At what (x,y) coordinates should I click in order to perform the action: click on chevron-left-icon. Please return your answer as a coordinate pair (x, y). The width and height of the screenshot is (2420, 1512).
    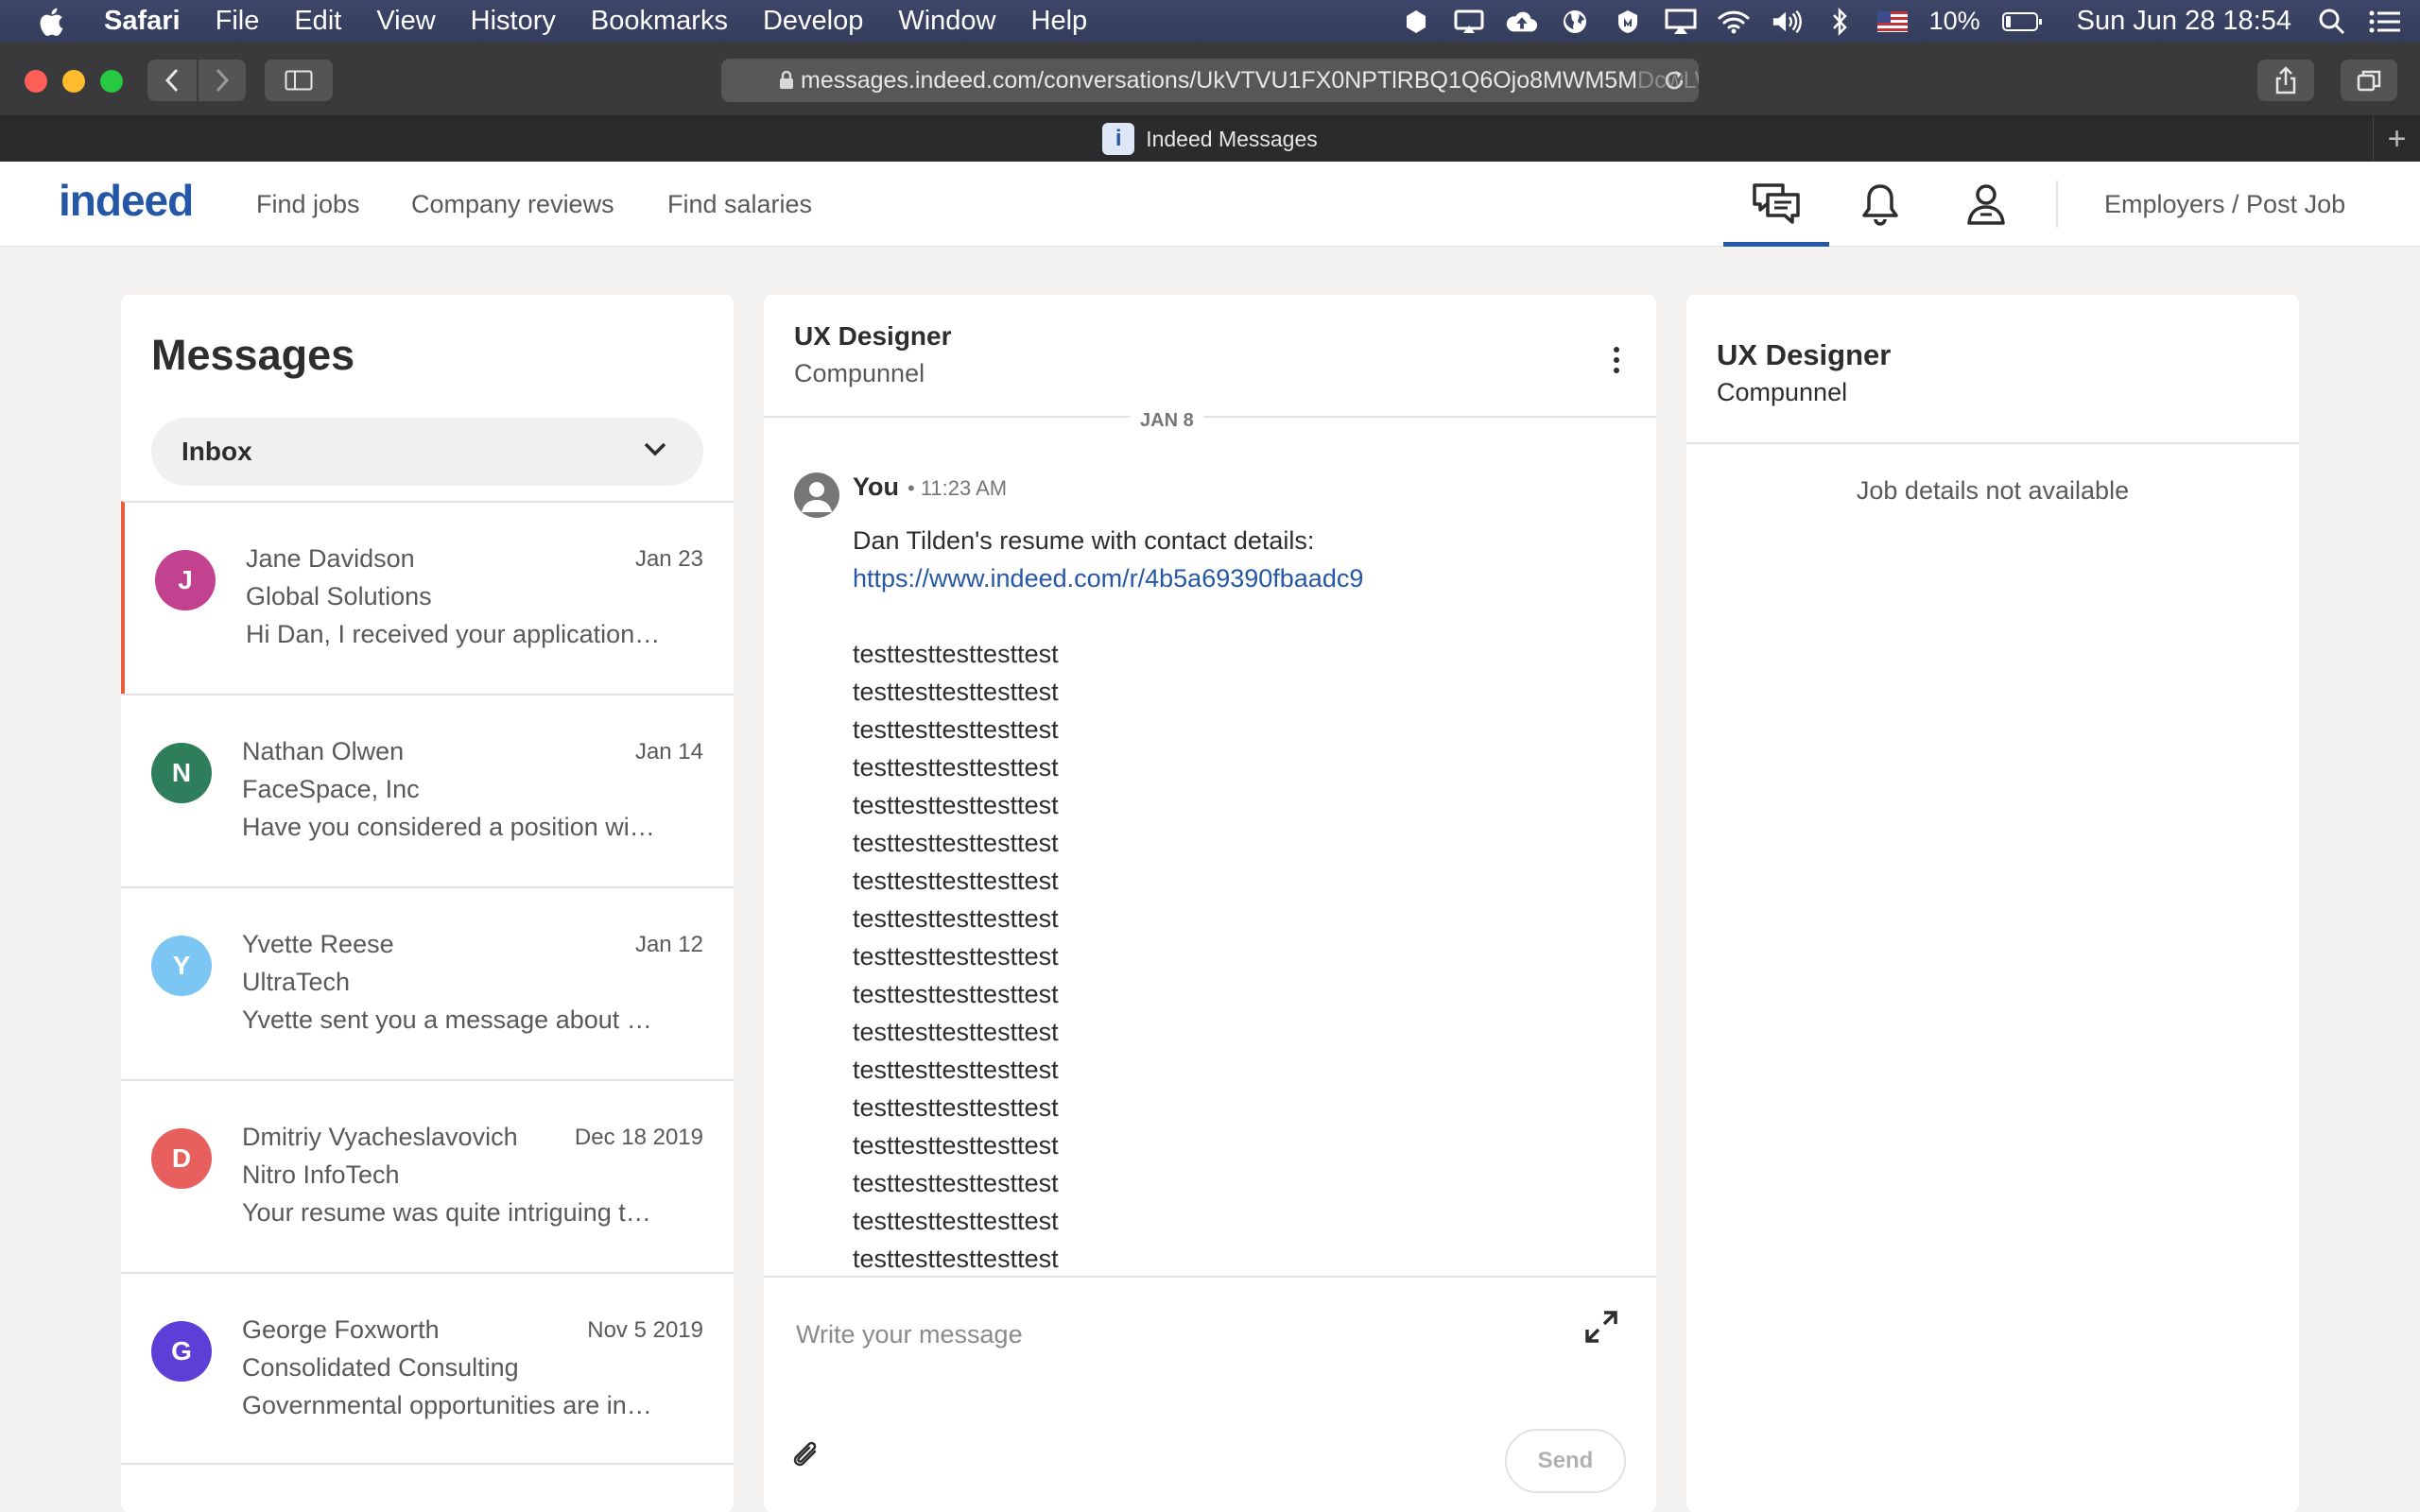
    Looking at the image, I should click on (171, 80).